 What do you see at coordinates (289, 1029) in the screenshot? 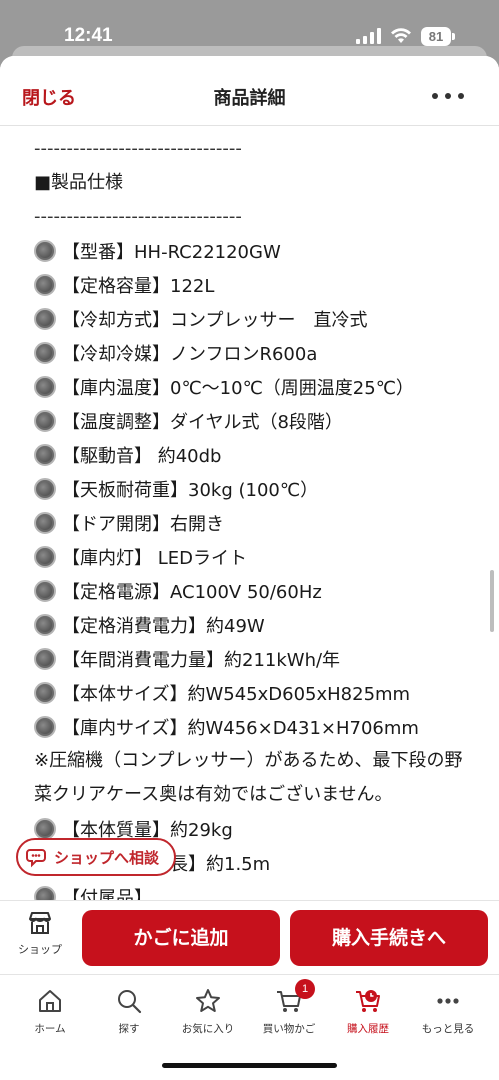
I see `tab-cart-label: 買い物かご` at bounding box center [289, 1029].